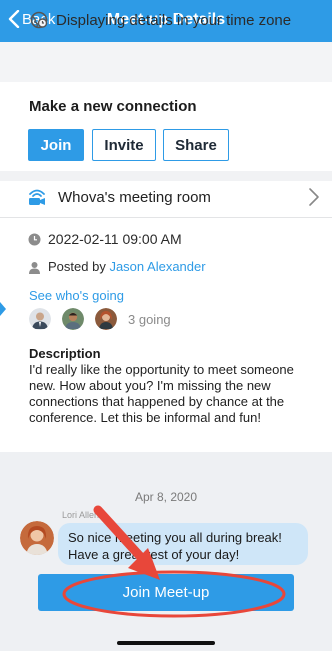 The width and height of the screenshot is (332, 651). I want to click on chevron-right-icon, so click(314, 197).